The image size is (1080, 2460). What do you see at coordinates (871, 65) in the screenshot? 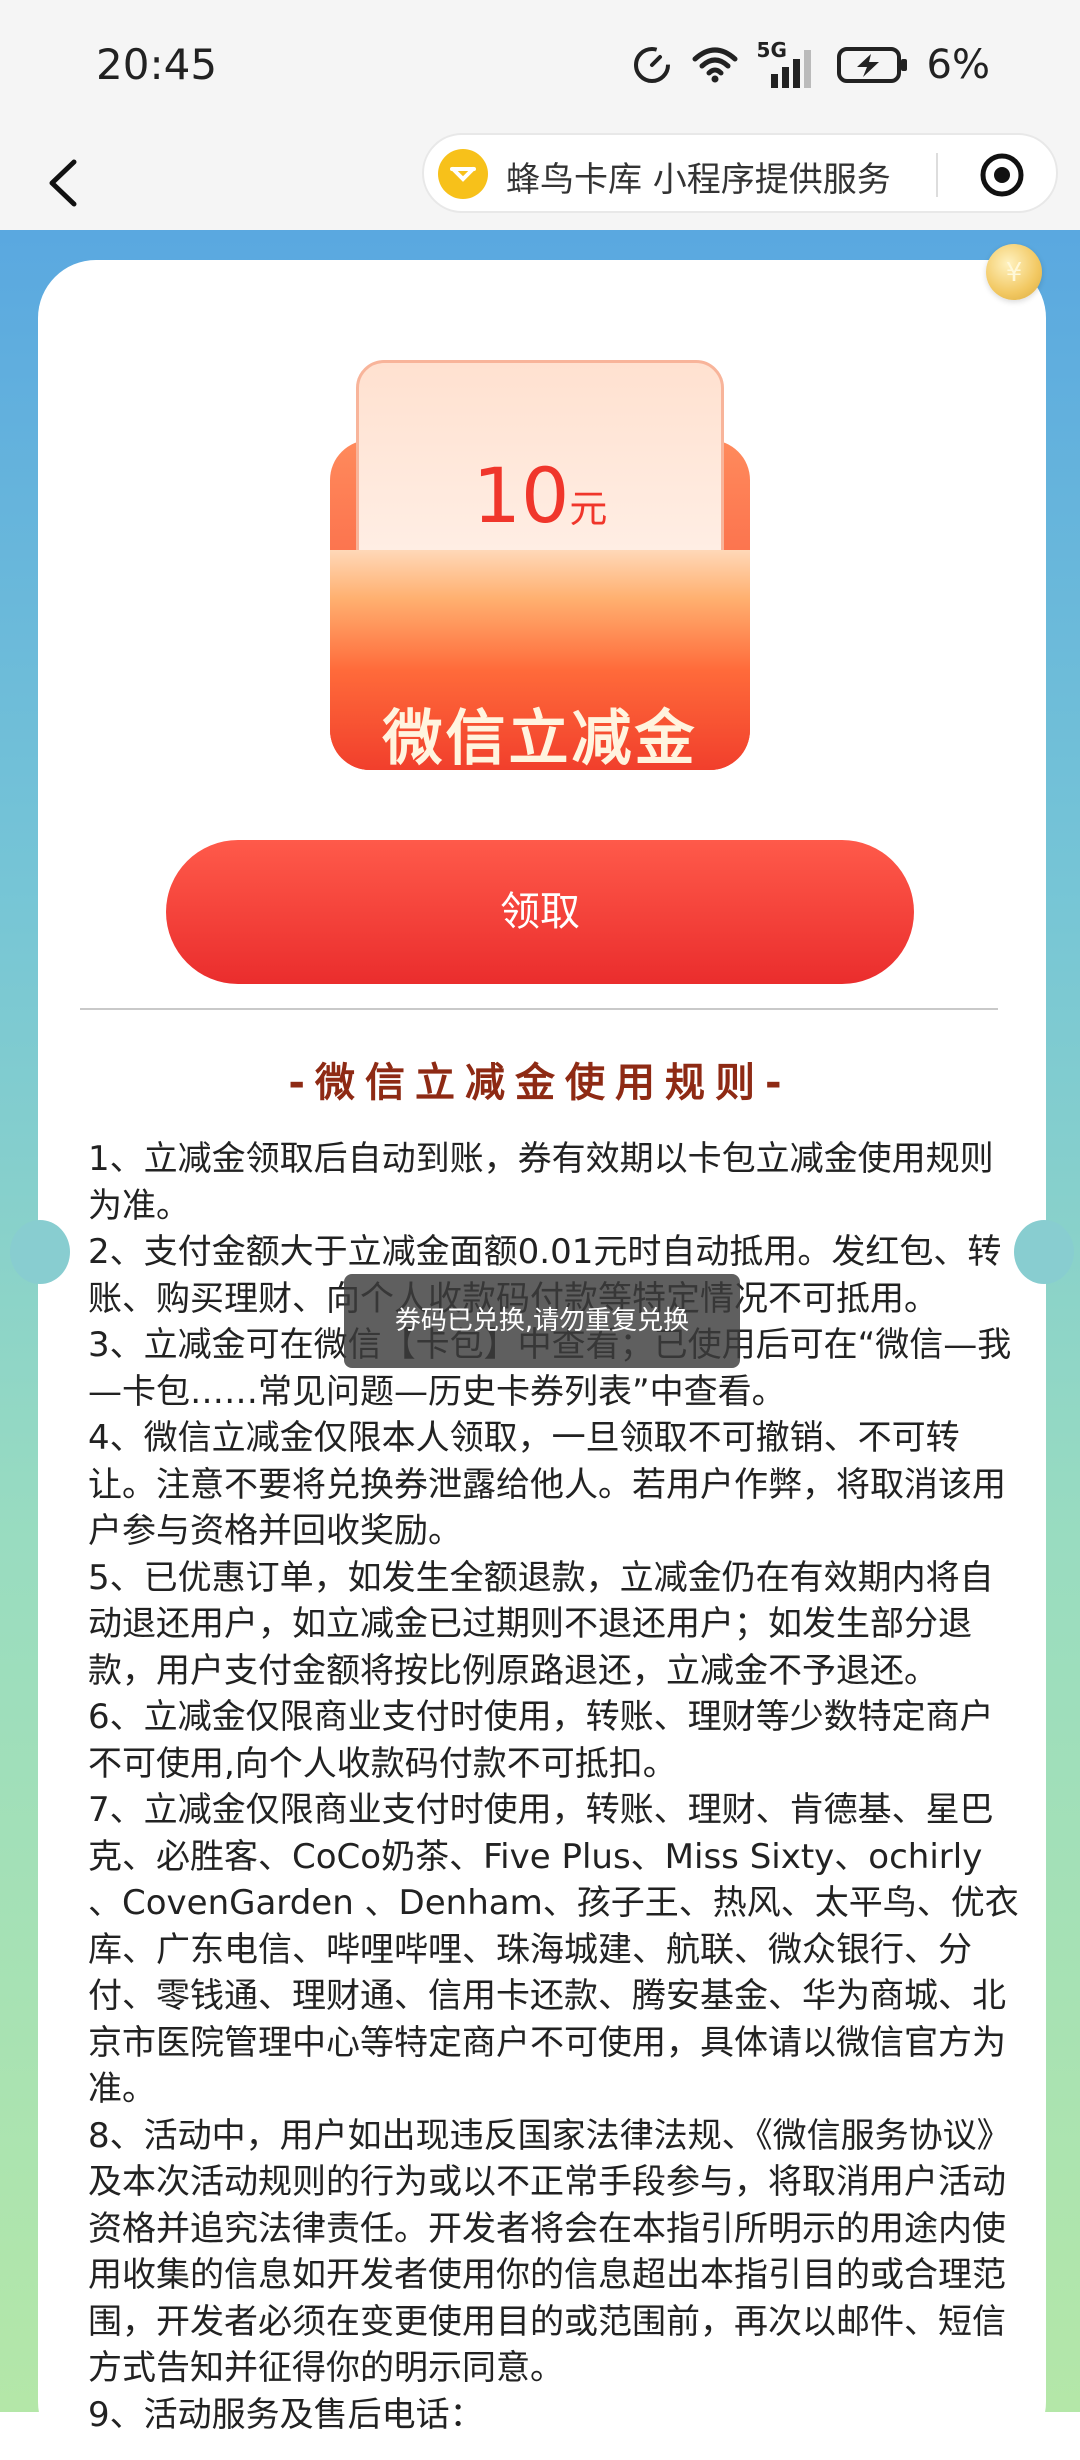
I see `battery-charging-icon` at bounding box center [871, 65].